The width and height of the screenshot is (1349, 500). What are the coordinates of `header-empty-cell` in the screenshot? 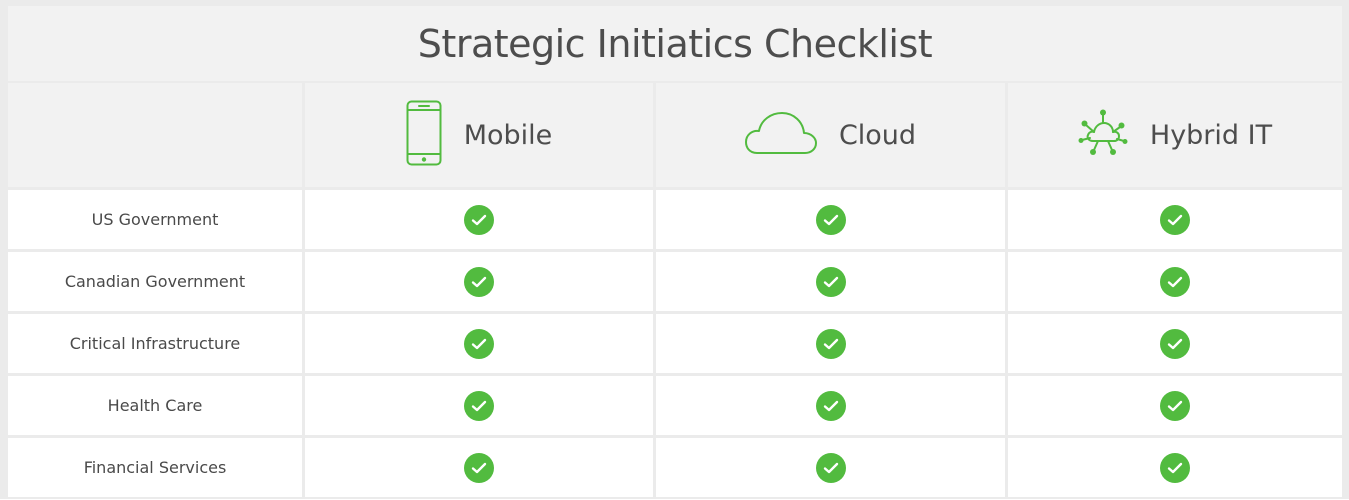 It's located at (155, 135).